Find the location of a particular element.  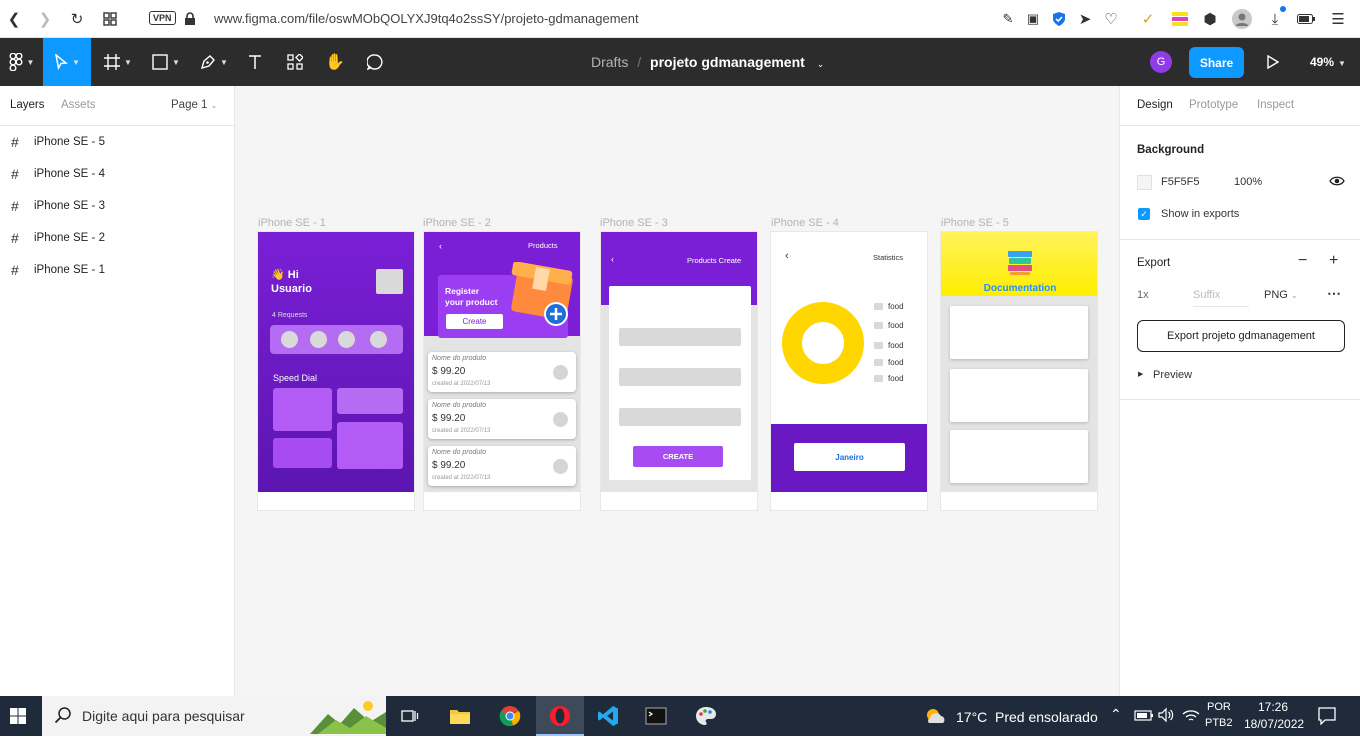

camera-icon: ▣ is located at coordinates (1033, 19).